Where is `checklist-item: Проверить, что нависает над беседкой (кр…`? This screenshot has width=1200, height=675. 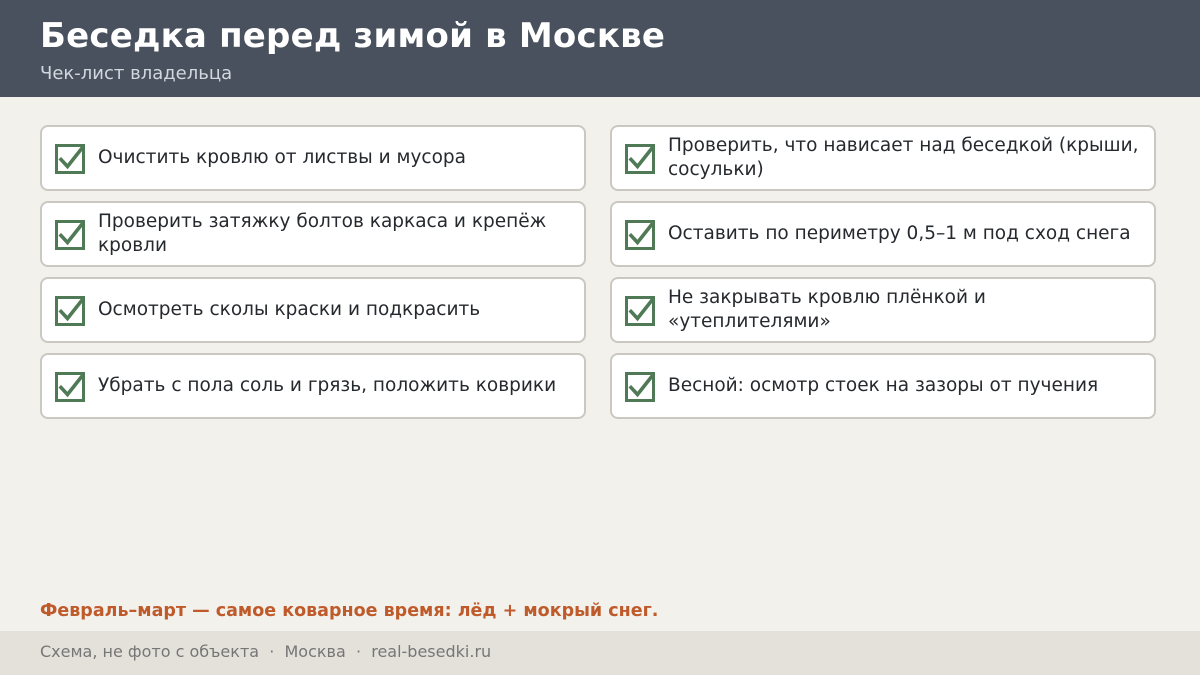 checklist-item: Проверить, что нависает над беседкой (кр… is located at coordinates (883, 158).